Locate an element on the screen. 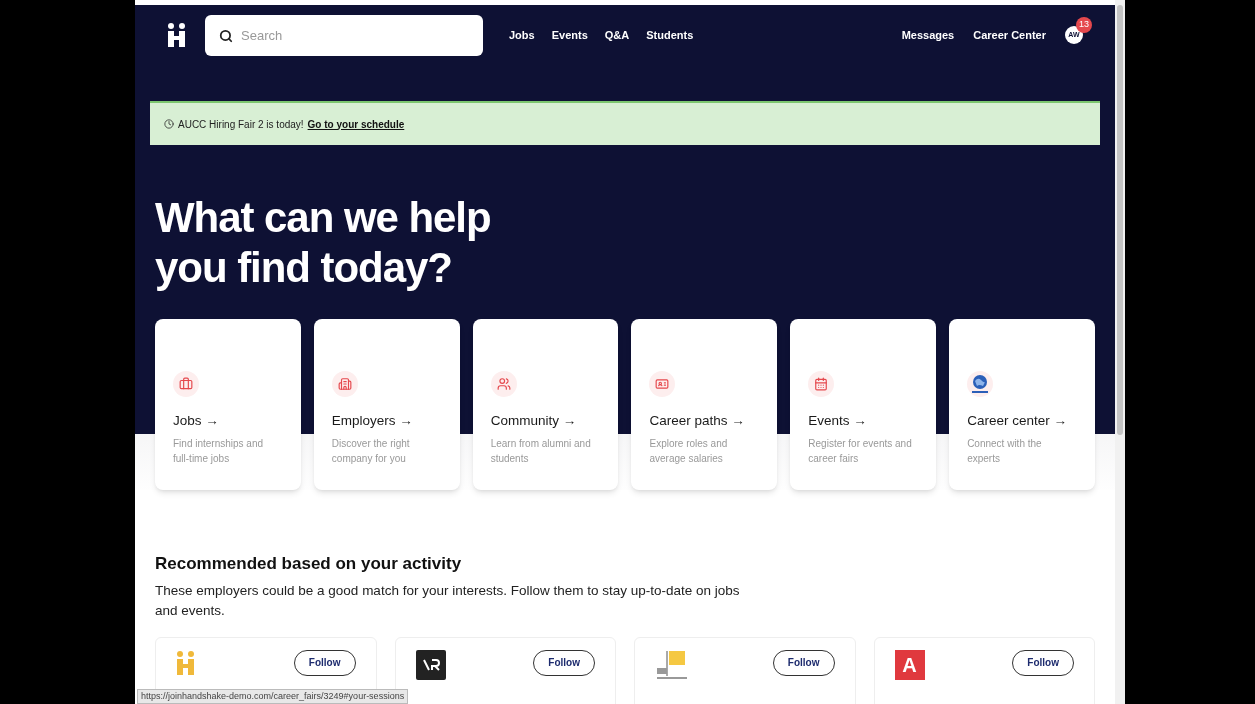 The image size is (1255, 704). category-description: Connect with the experts is located at coordinates (1005, 452).